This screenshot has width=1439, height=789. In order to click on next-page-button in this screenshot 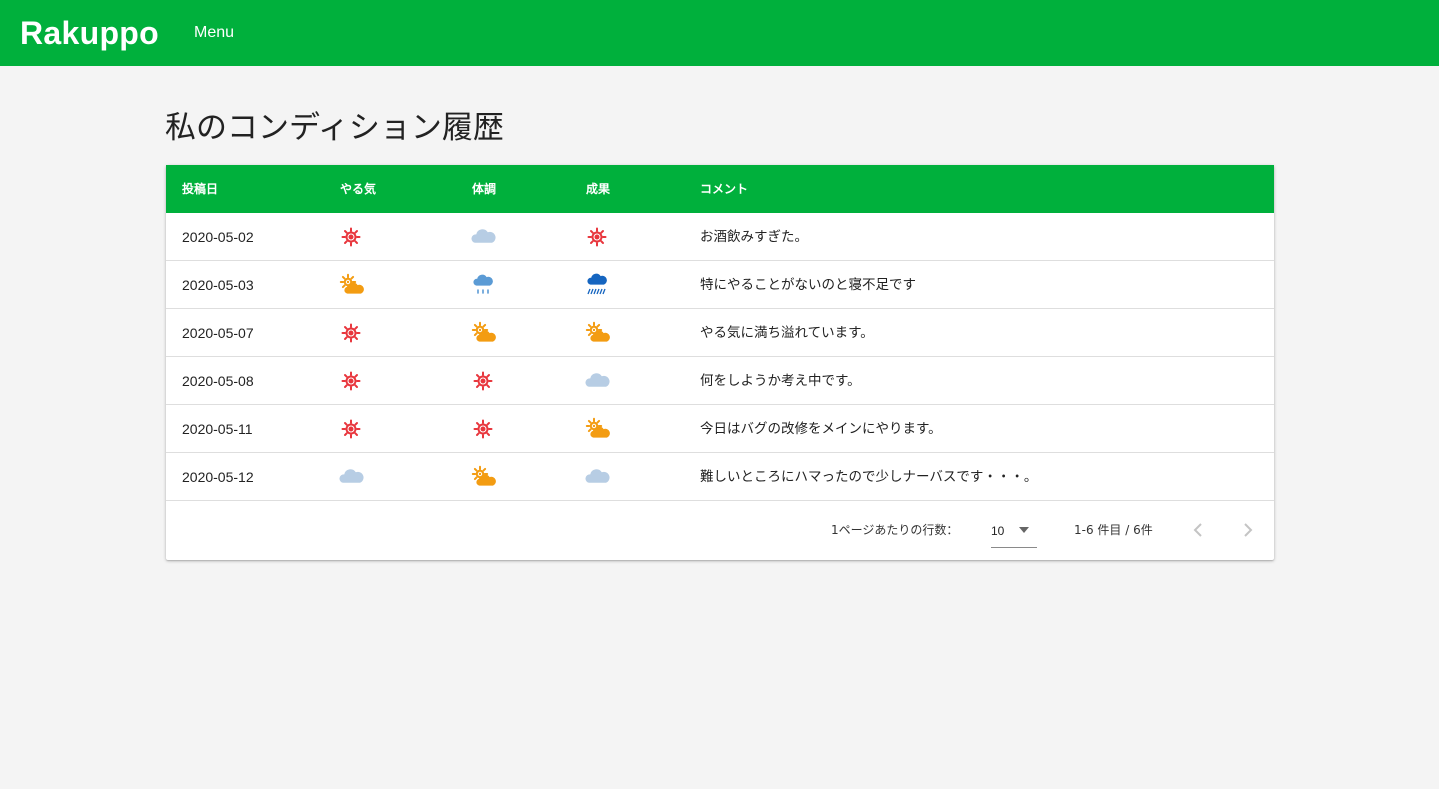, I will do `click(1248, 530)`.